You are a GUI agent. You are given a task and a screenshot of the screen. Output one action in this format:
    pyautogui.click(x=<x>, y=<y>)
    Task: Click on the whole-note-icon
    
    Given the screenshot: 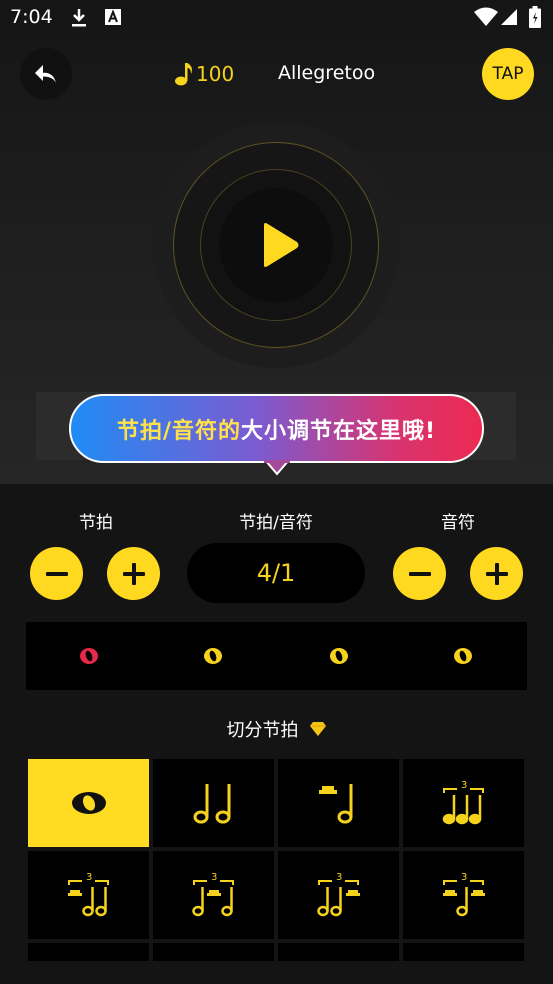 What is the action you would take?
    pyautogui.click(x=88, y=803)
    